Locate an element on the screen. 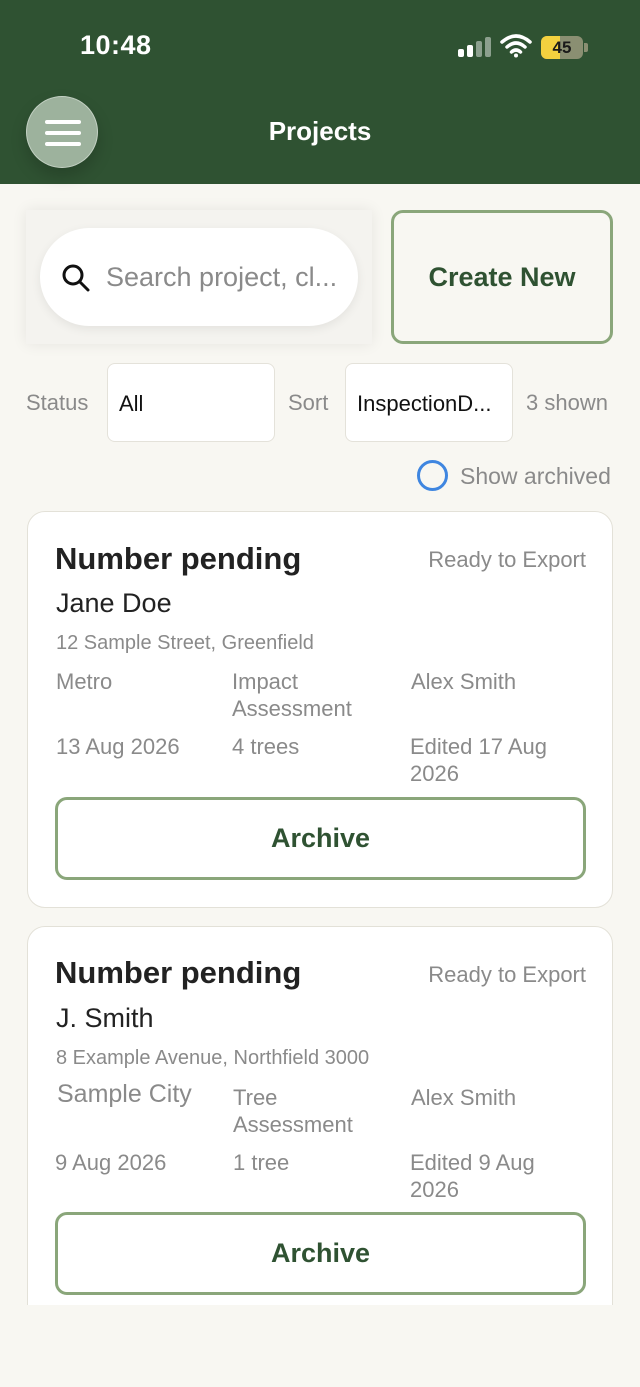 The height and width of the screenshot is (1387, 640). project-tree-count: 4 trees is located at coordinates (266, 746).